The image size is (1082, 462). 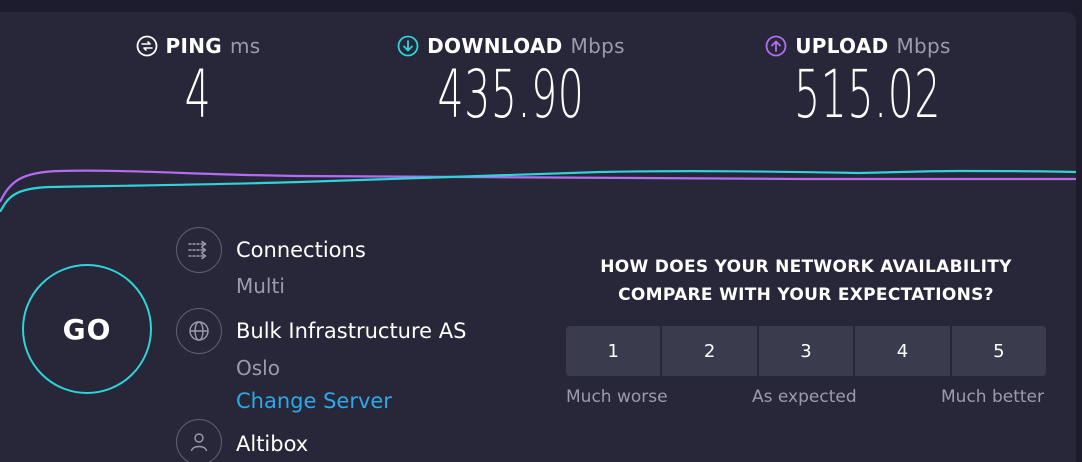 What do you see at coordinates (923, 46) in the screenshot?
I see `upload-unit: Mbps` at bounding box center [923, 46].